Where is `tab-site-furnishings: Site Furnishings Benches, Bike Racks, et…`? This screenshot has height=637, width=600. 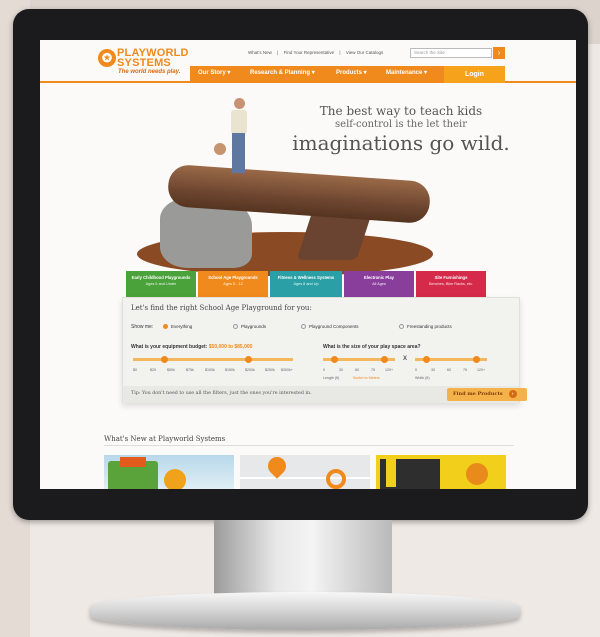
tab-site-furnishings: Site Furnishings Benches, Bike Racks, et… is located at coordinates (451, 284).